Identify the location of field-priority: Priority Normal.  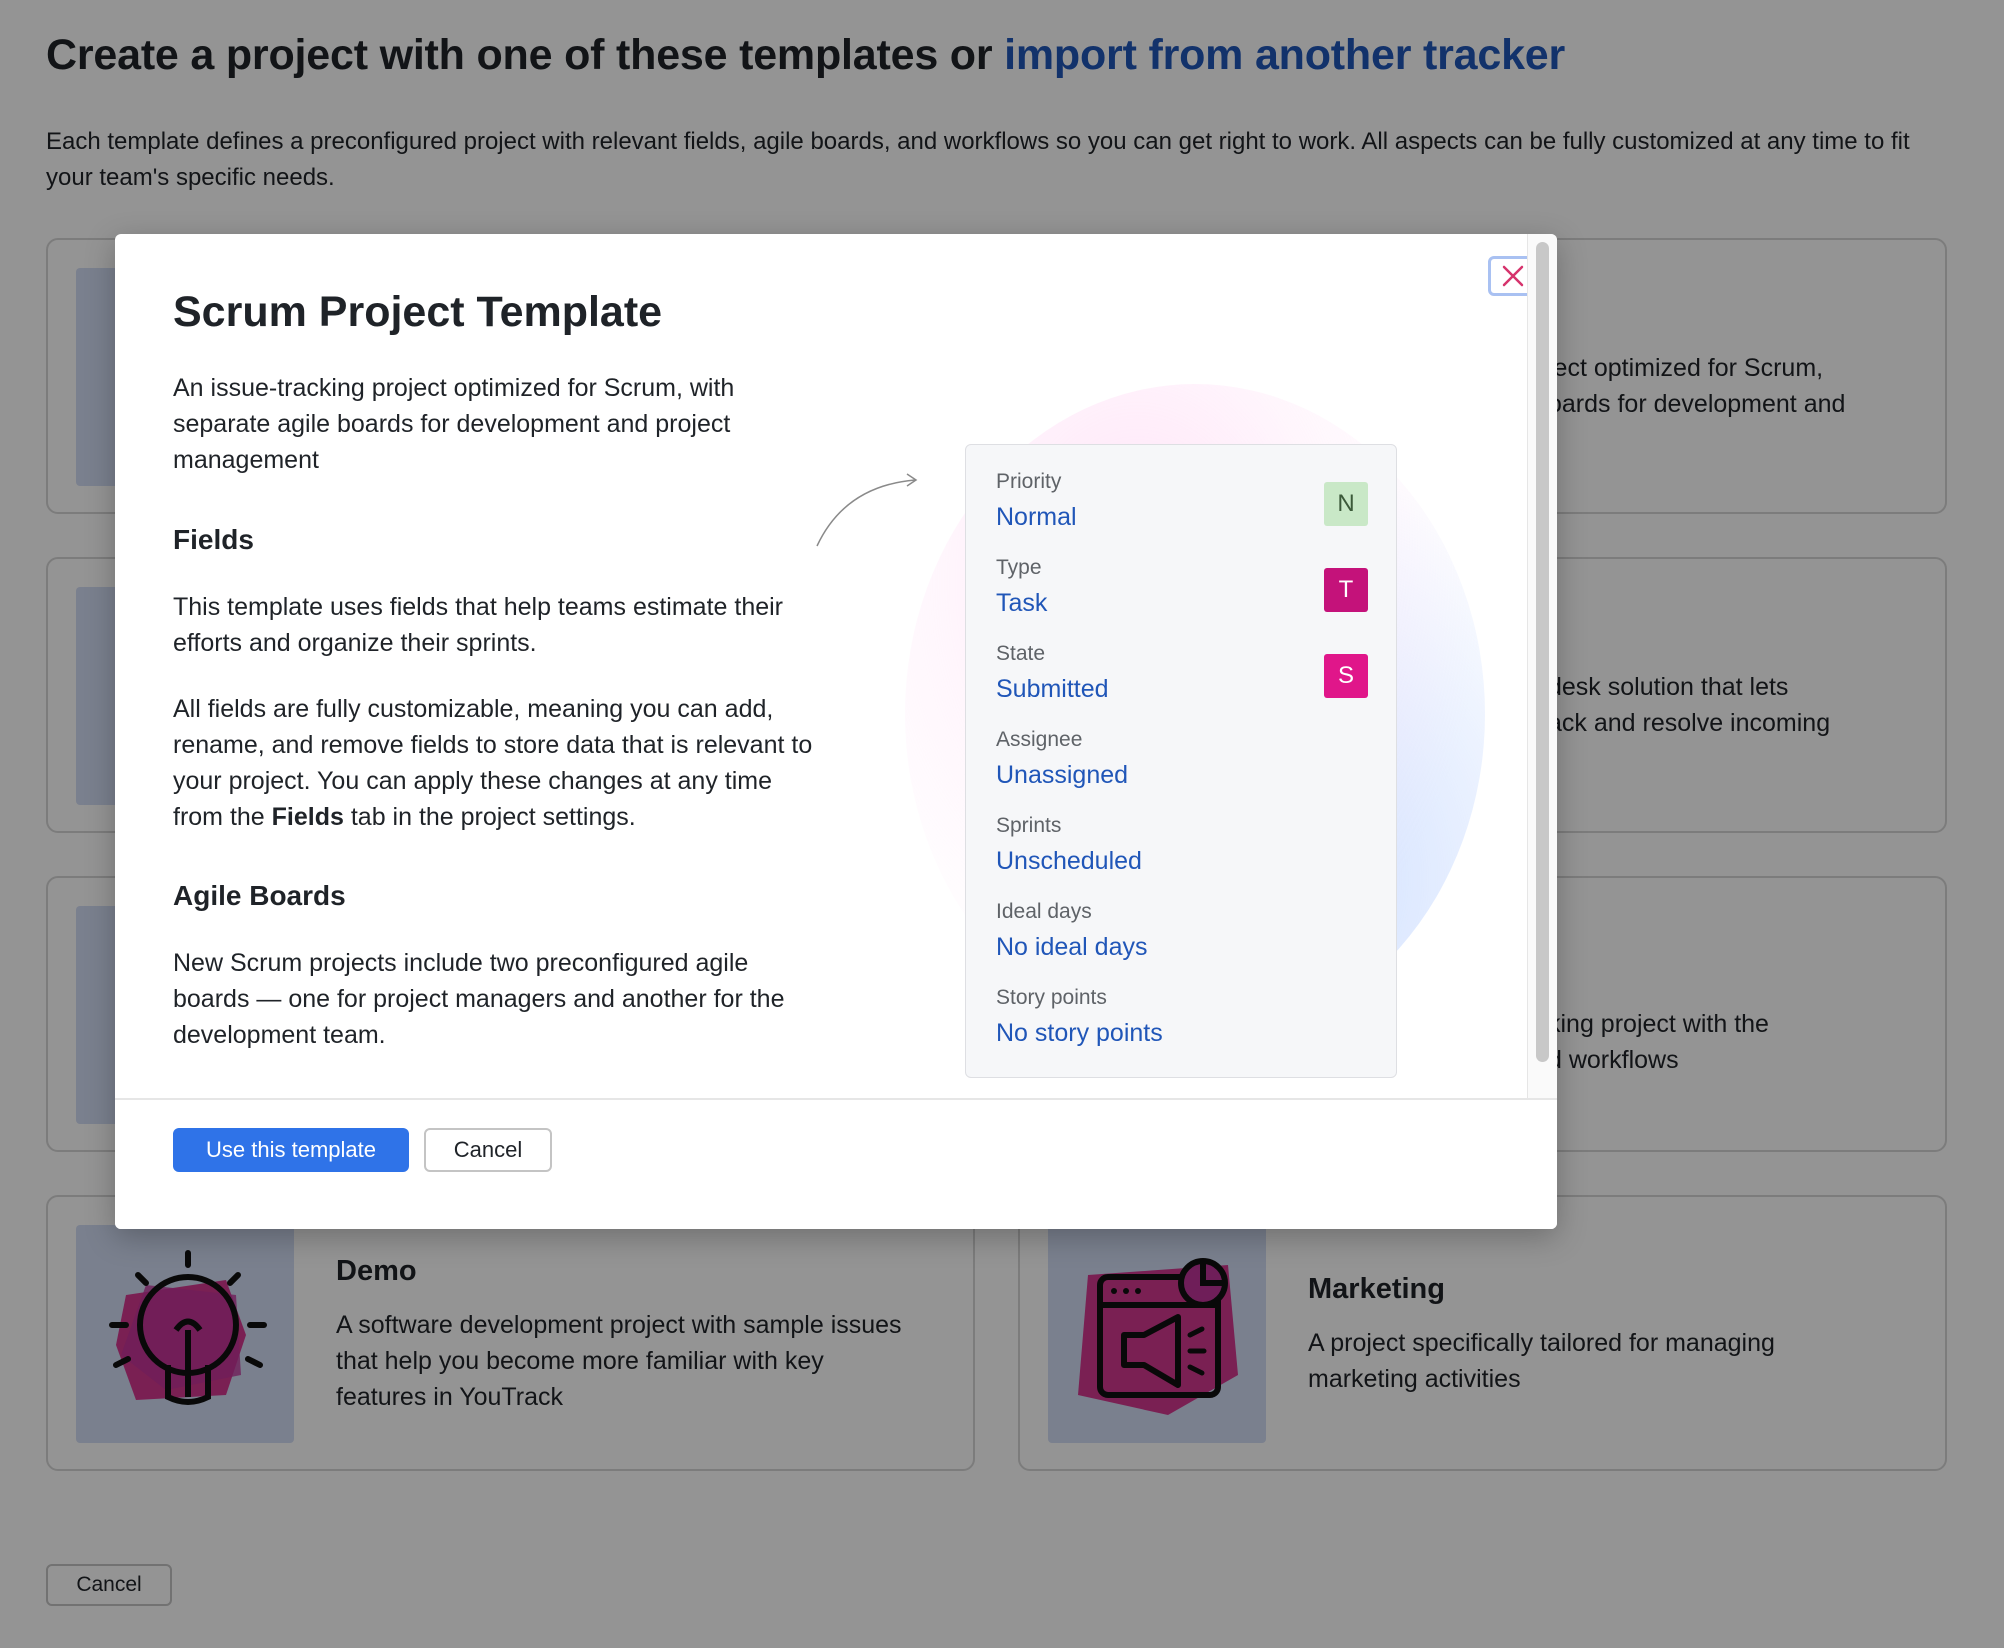
(1186, 502).